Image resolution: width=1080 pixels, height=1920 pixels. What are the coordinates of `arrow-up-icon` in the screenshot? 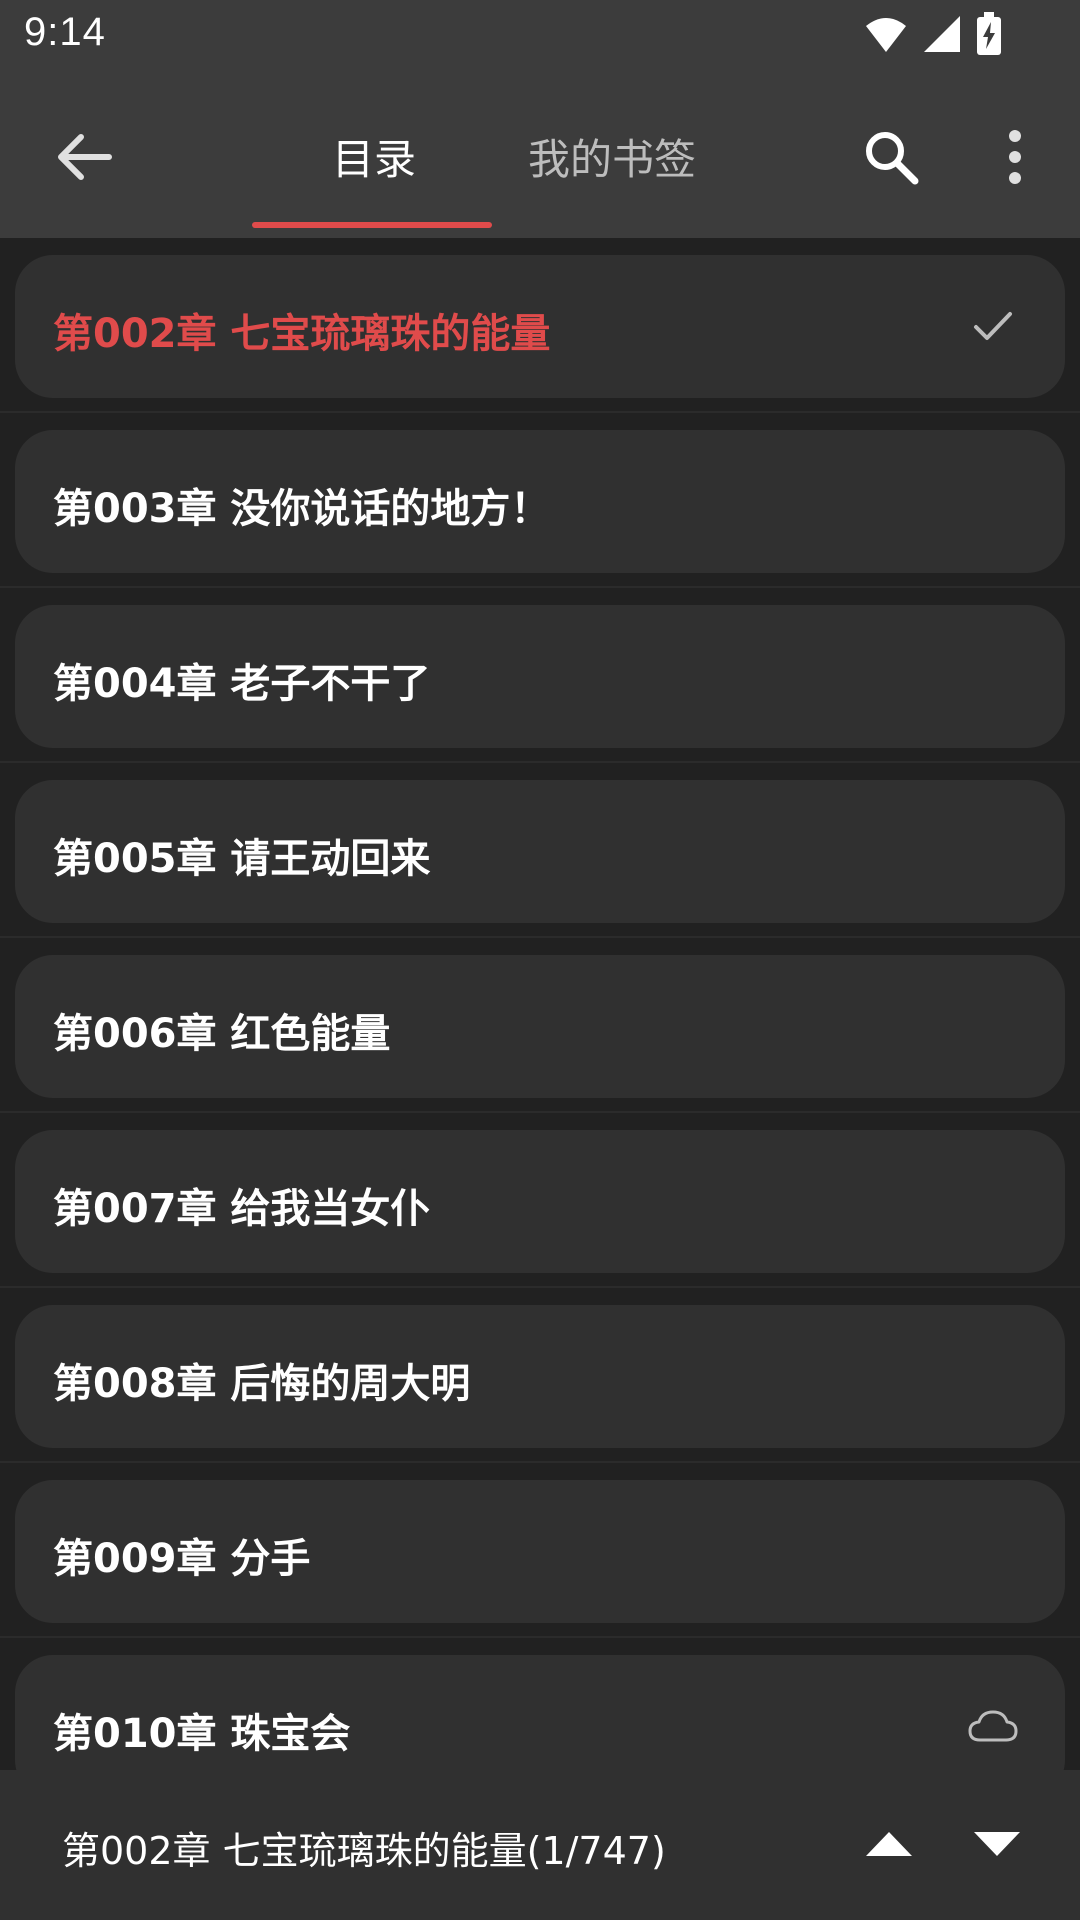 It's located at (889, 1844).